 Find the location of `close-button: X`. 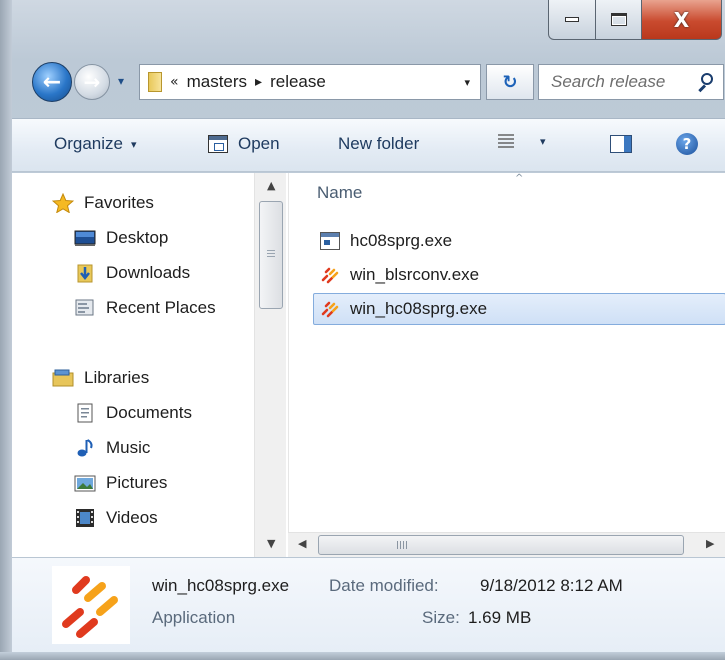

close-button: X is located at coordinates (682, 20).